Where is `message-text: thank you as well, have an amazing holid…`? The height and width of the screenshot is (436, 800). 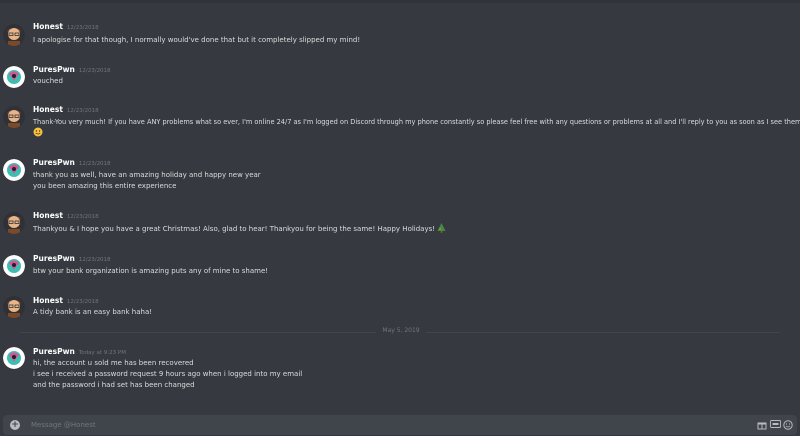
message-text: thank you as well, have an amazing holid… is located at coordinates (147, 175).